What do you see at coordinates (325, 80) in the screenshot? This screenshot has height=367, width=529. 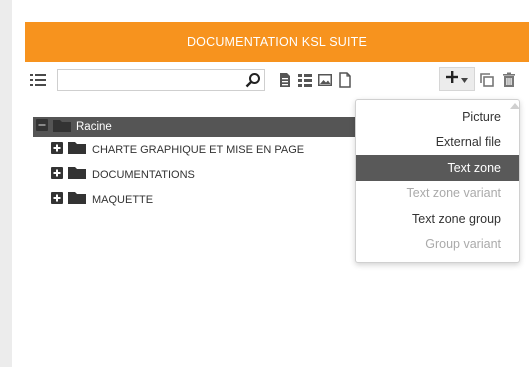 I see `image-icon` at bounding box center [325, 80].